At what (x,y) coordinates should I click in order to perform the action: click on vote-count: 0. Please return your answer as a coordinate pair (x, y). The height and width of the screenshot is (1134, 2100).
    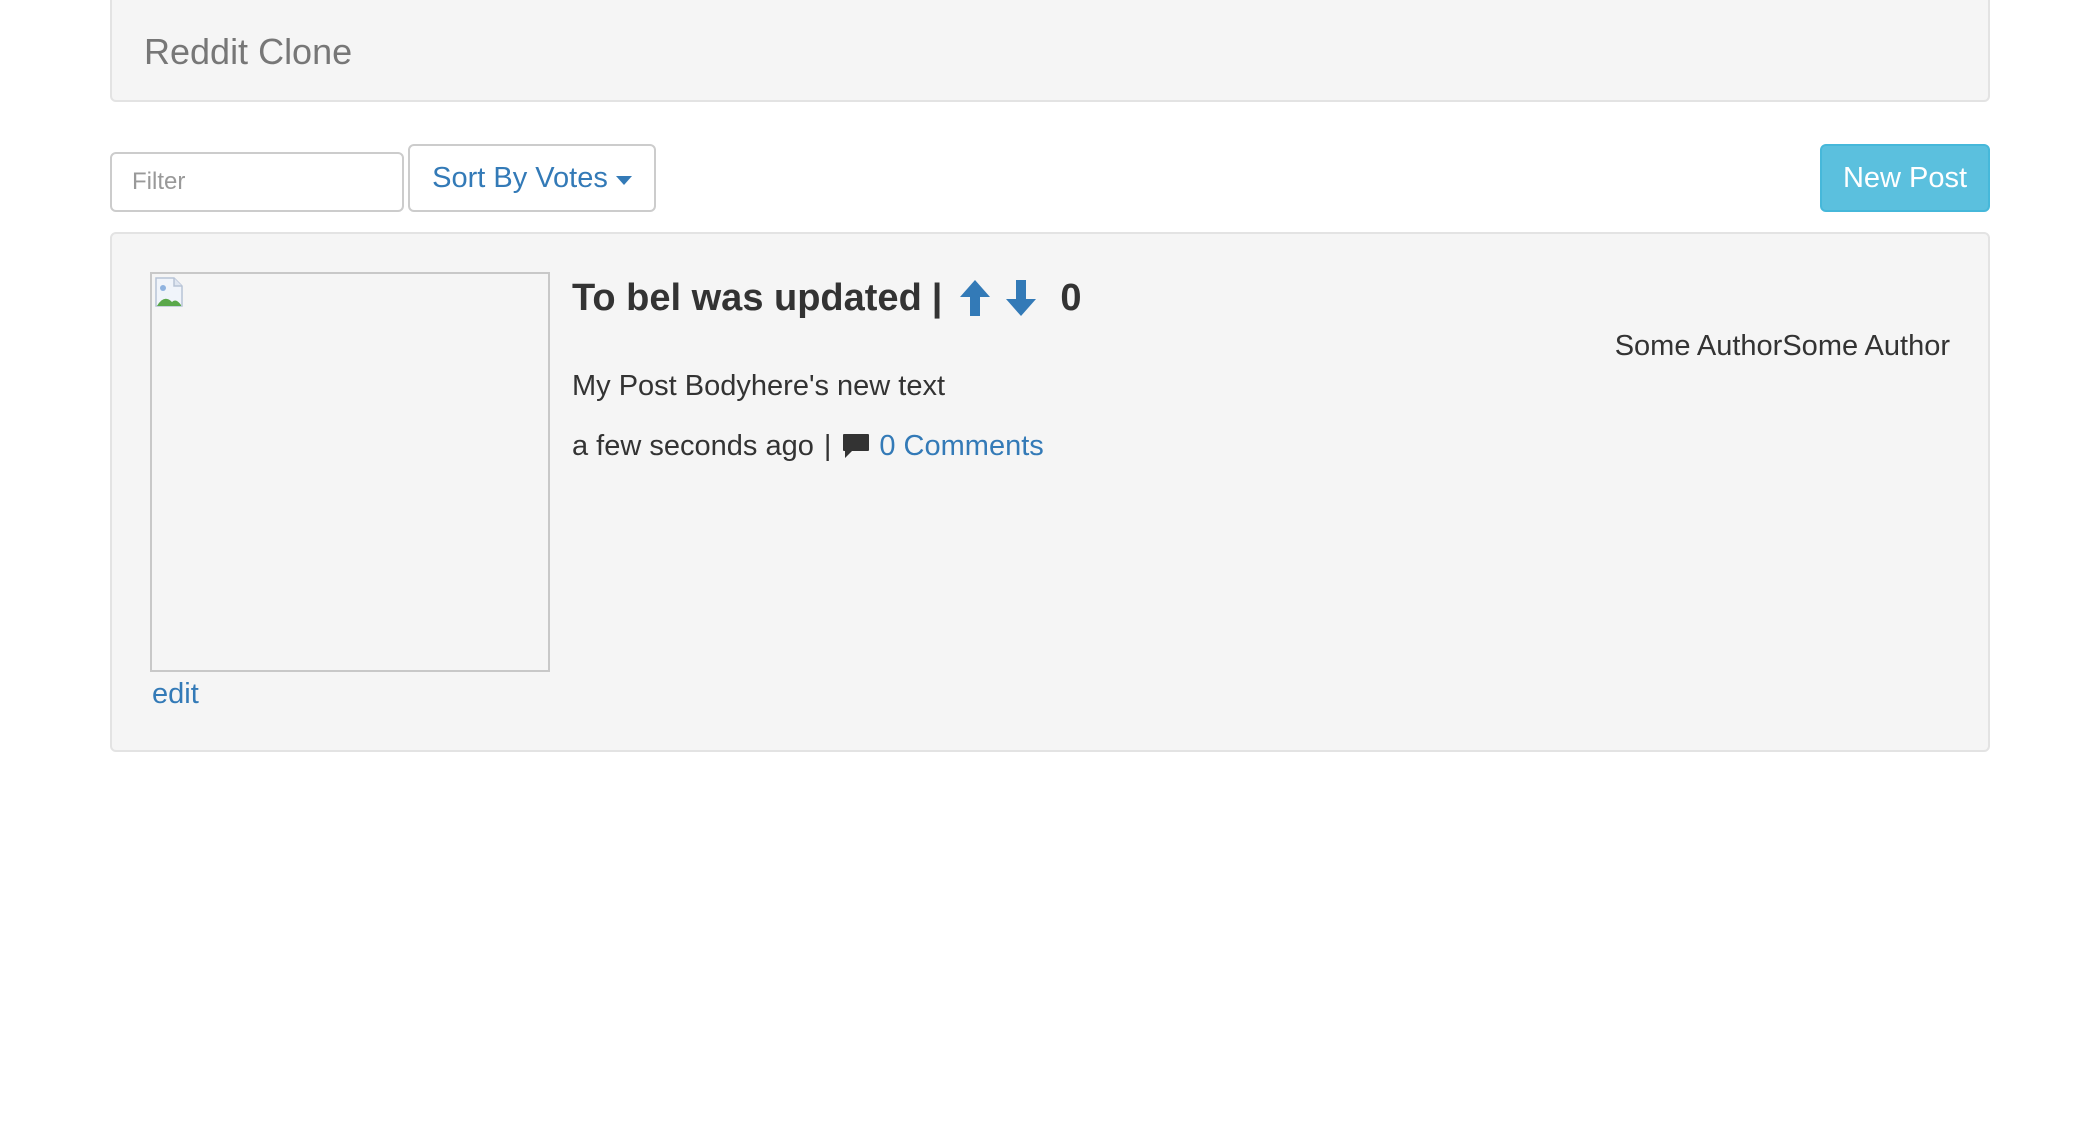
    Looking at the image, I should click on (1071, 297).